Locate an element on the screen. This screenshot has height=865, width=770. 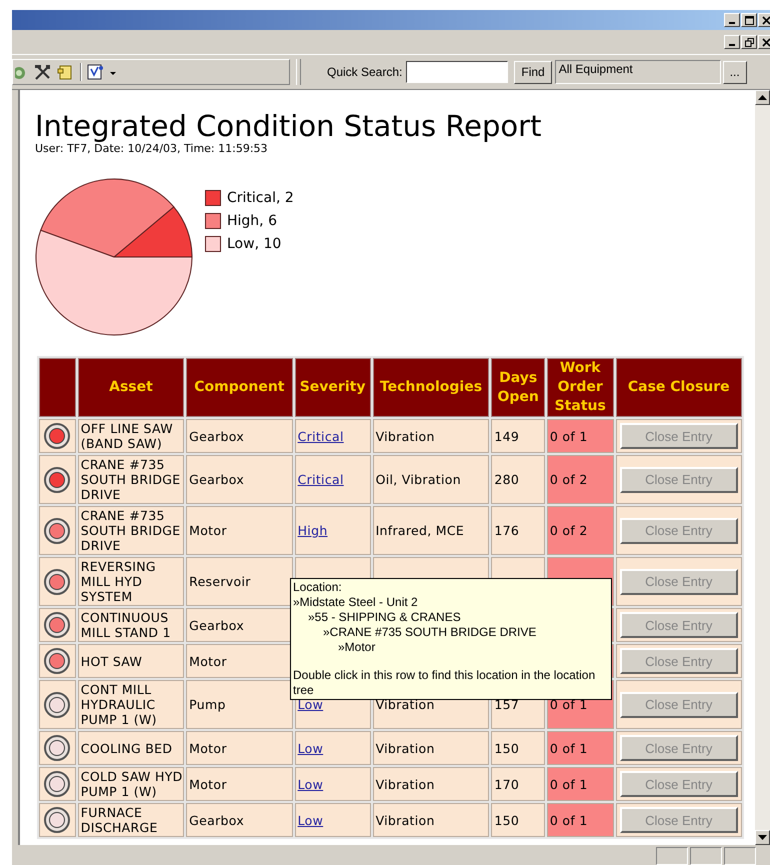
table-cell: CONT MILL HYDRAULIC PUMP 1 (W) is located at coordinates (131, 704).